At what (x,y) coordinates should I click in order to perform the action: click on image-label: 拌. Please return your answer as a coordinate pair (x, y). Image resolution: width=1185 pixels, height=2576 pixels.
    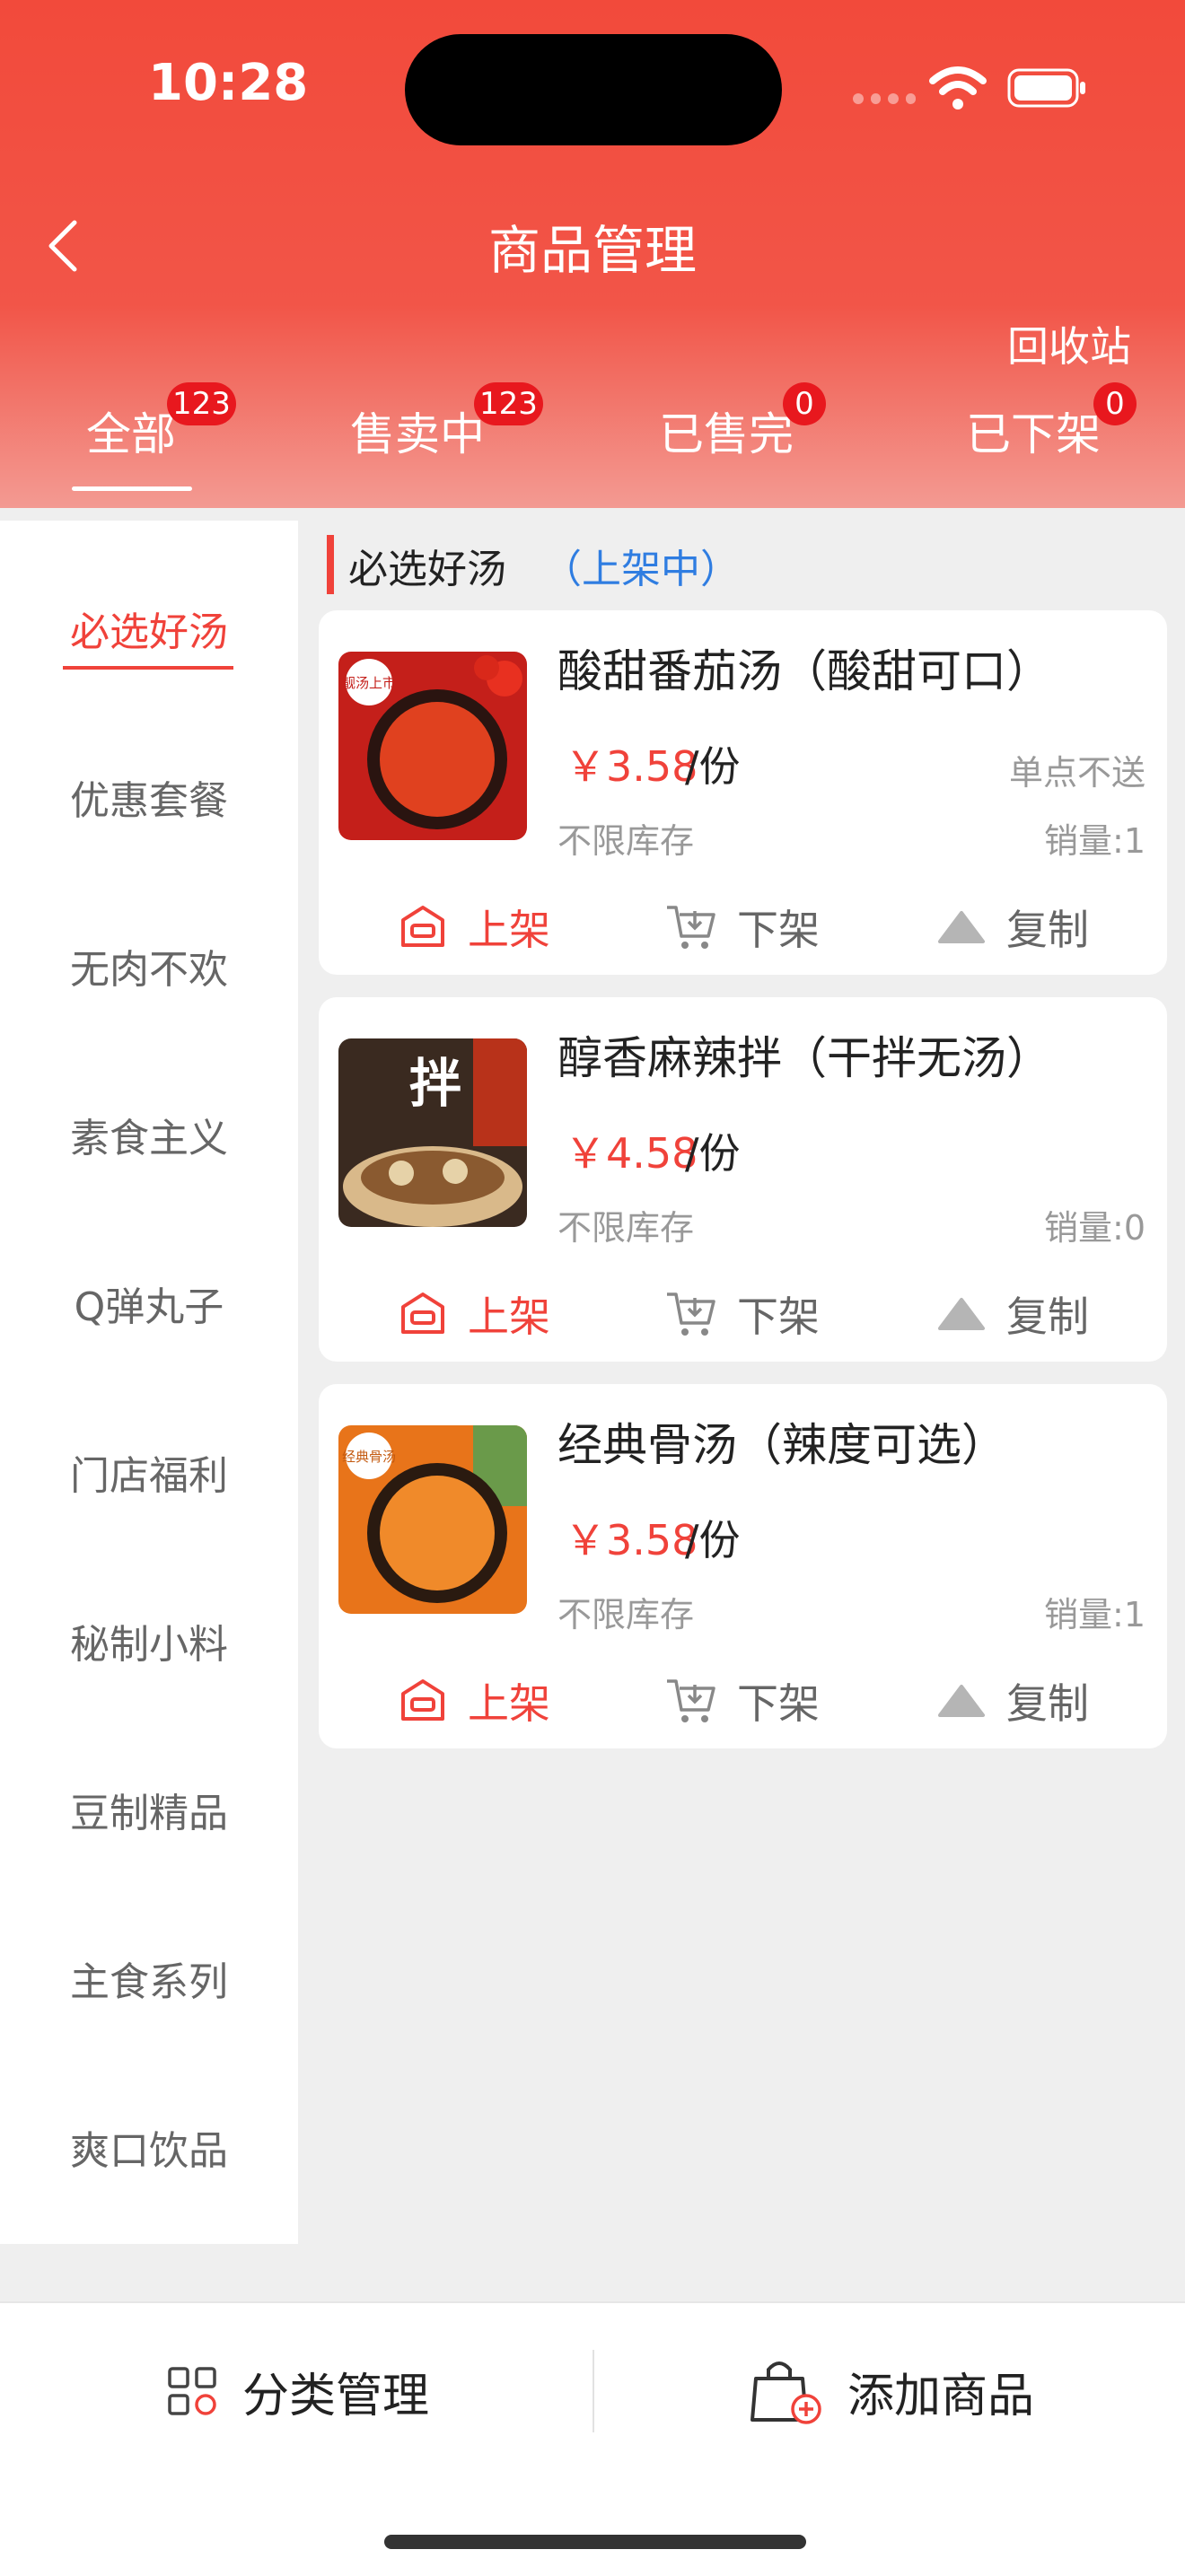
    Looking at the image, I should click on (435, 1083).